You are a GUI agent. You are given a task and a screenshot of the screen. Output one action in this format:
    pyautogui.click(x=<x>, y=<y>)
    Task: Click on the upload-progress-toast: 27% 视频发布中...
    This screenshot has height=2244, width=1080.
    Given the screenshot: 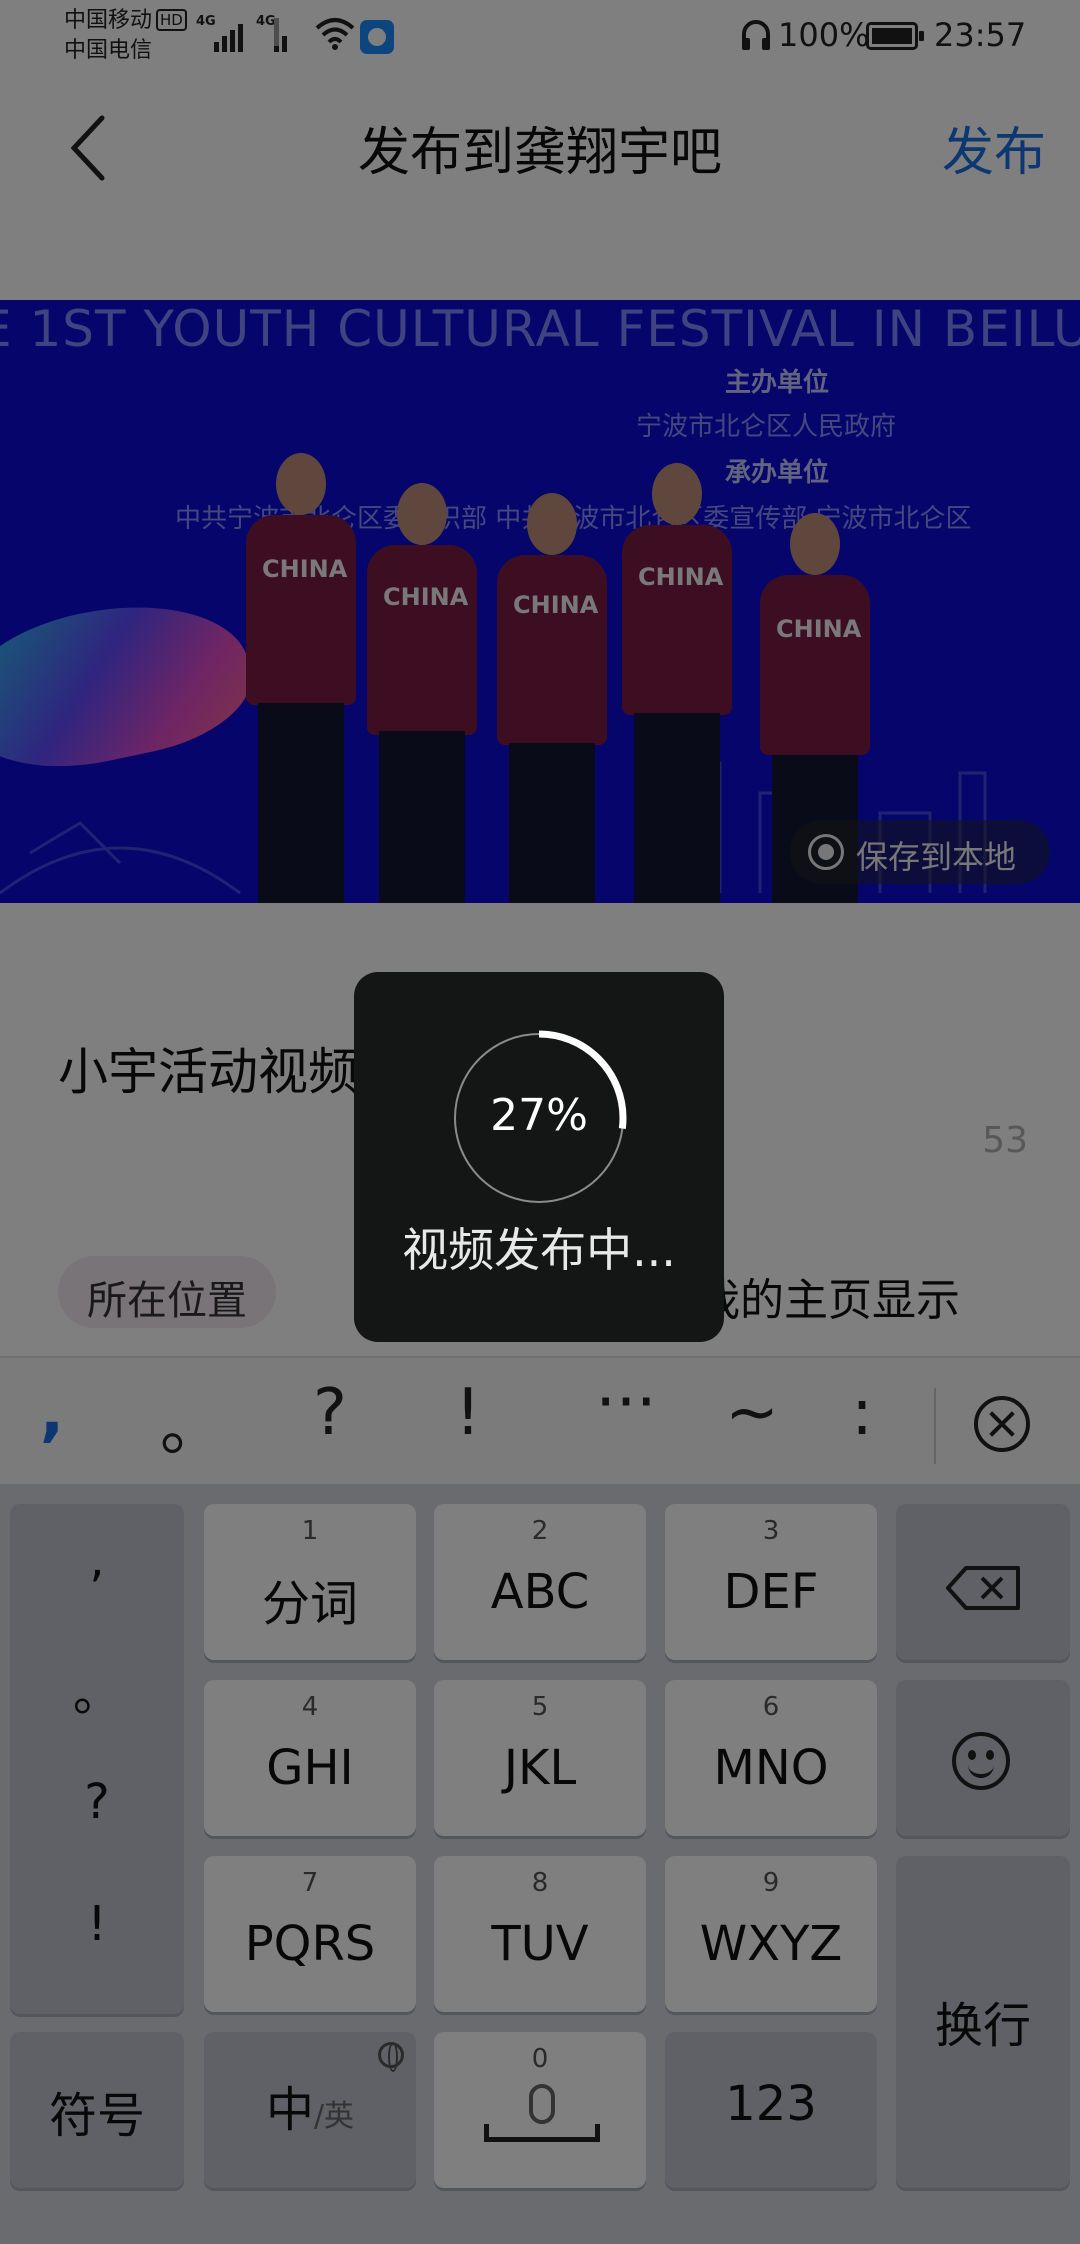 What is the action you would take?
    pyautogui.click(x=539, y=1157)
    